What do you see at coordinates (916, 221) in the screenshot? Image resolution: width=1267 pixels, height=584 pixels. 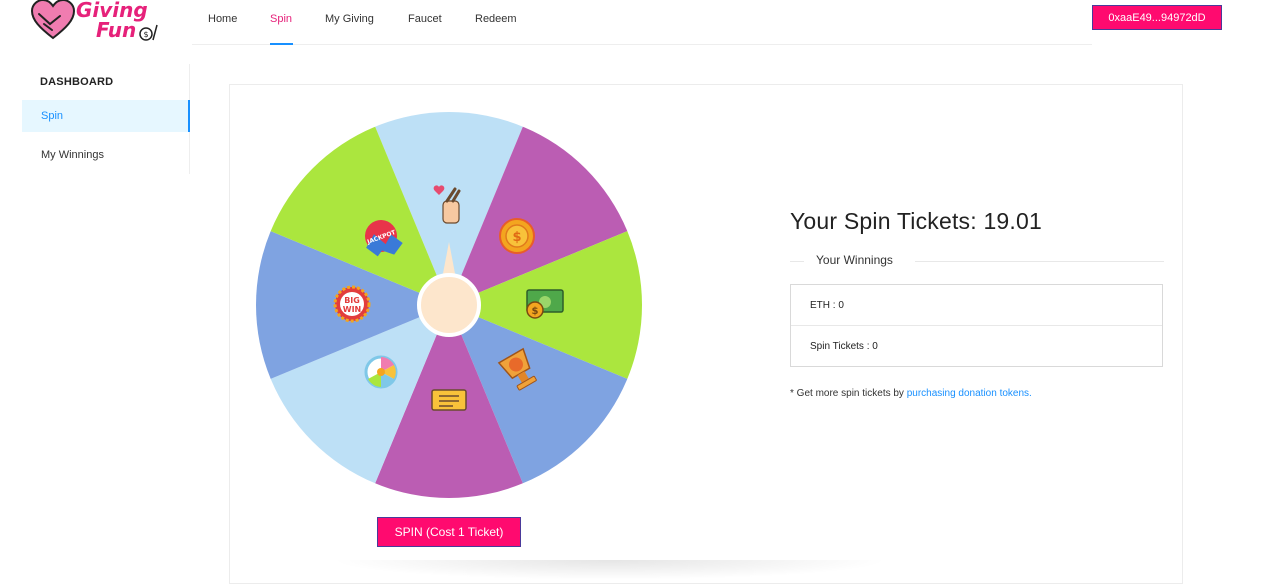 I see `spin-tickets-title: Your Spin Tickets: 19.01` at bounding box center [916, 221].